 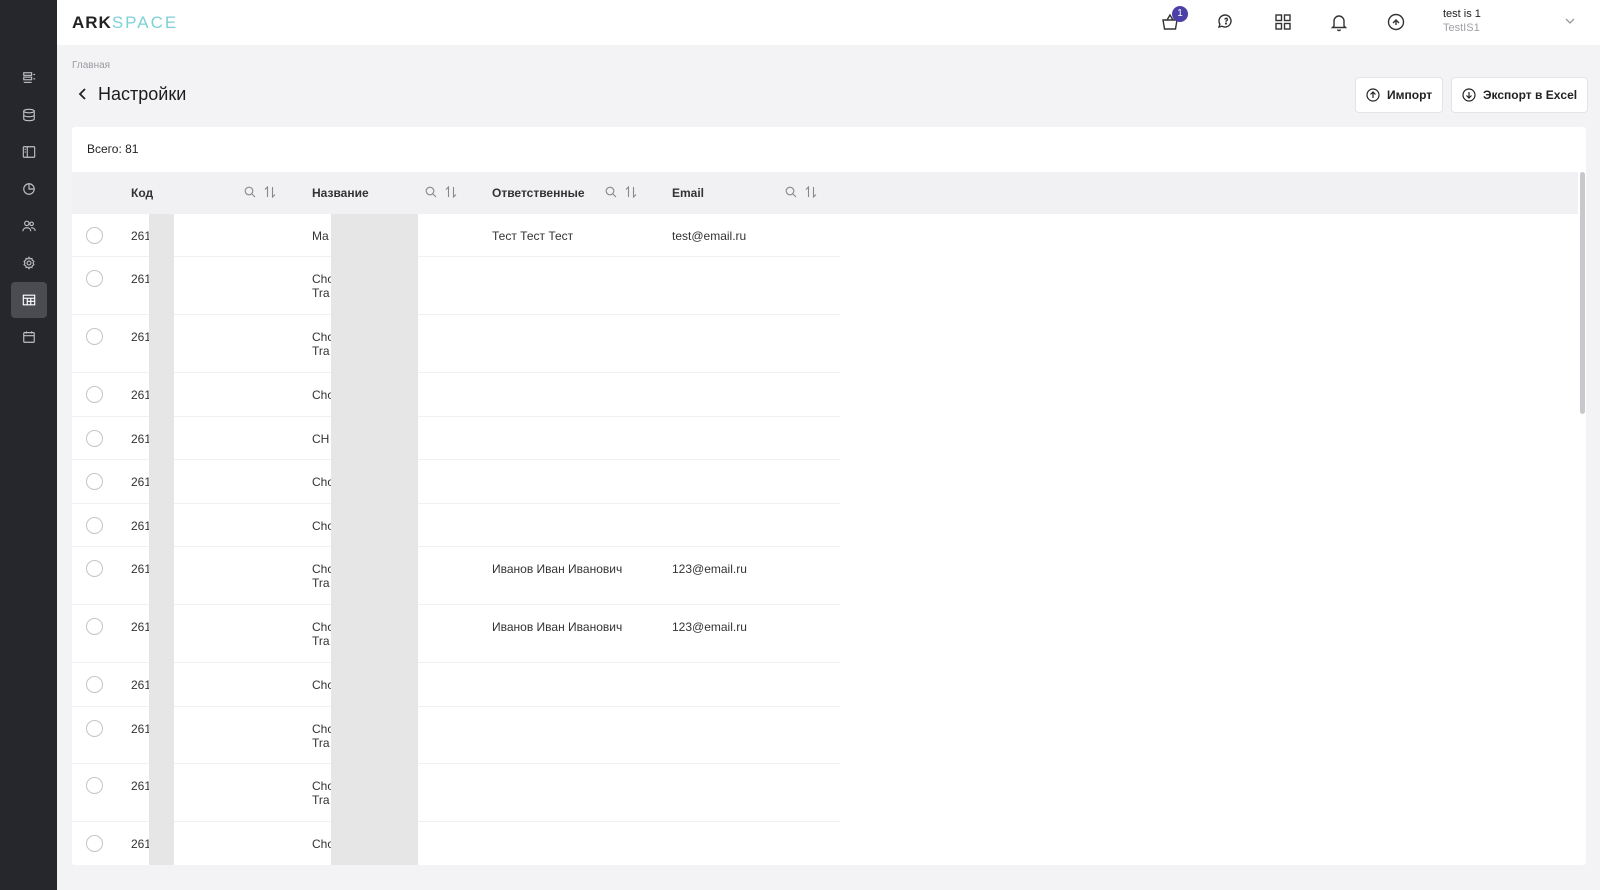 I want to click on logo-right: SPACE, so click(x=145, y=22).